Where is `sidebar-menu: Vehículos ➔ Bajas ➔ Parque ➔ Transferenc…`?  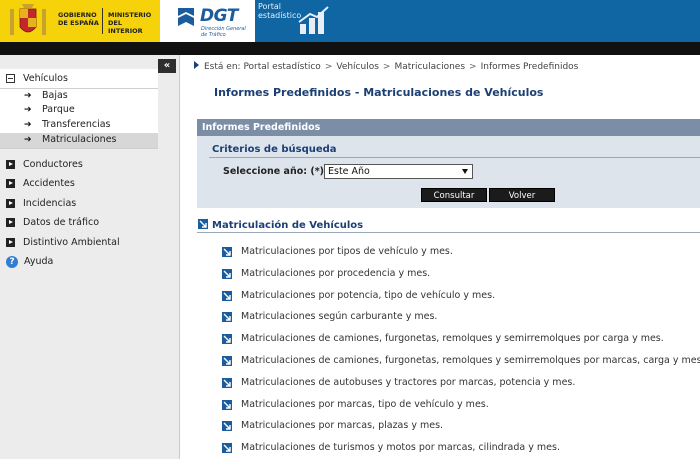
sidebar-menu: Vehículos ➔ Bajas ➔ Parque ➔ Transferenc… is located at coordinates (79, 170).